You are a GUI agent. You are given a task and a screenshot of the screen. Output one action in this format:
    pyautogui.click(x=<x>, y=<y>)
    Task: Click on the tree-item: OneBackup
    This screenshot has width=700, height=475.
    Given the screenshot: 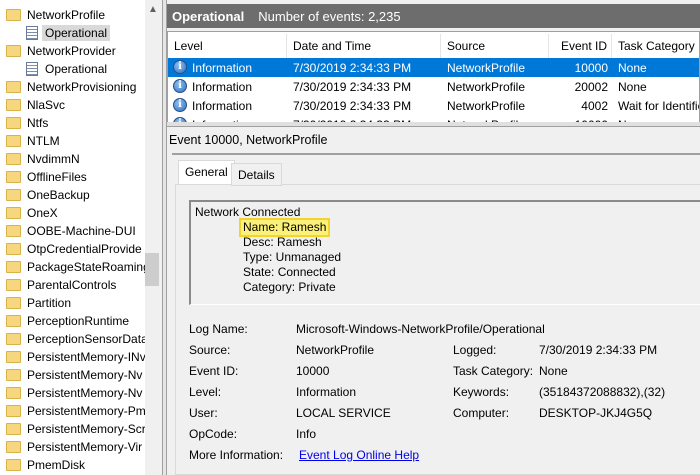 What is the action you would take?
    pyautogui.click(x=73, y=195)
    